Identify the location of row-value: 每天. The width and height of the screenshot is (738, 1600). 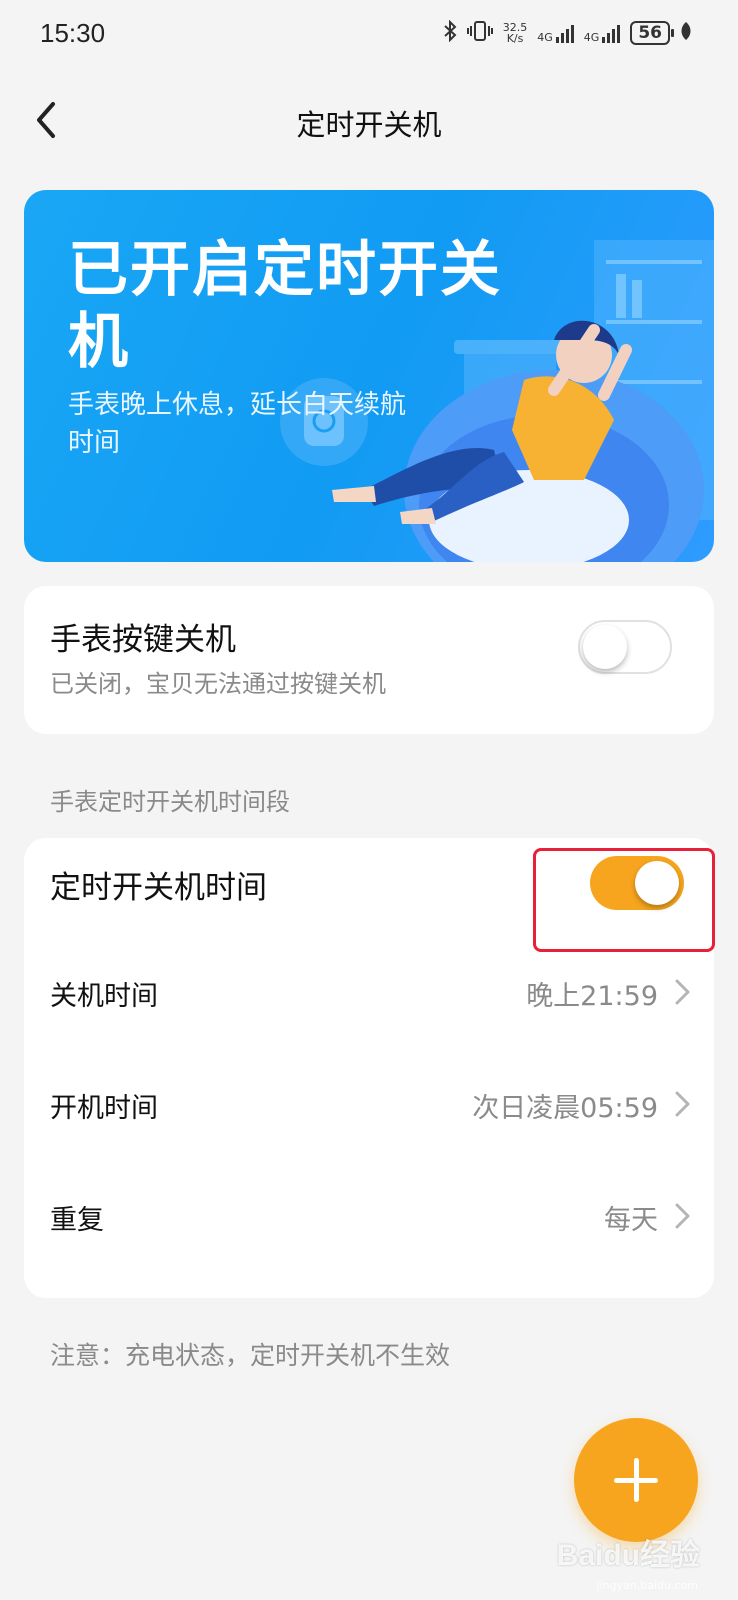
(631, 1220).